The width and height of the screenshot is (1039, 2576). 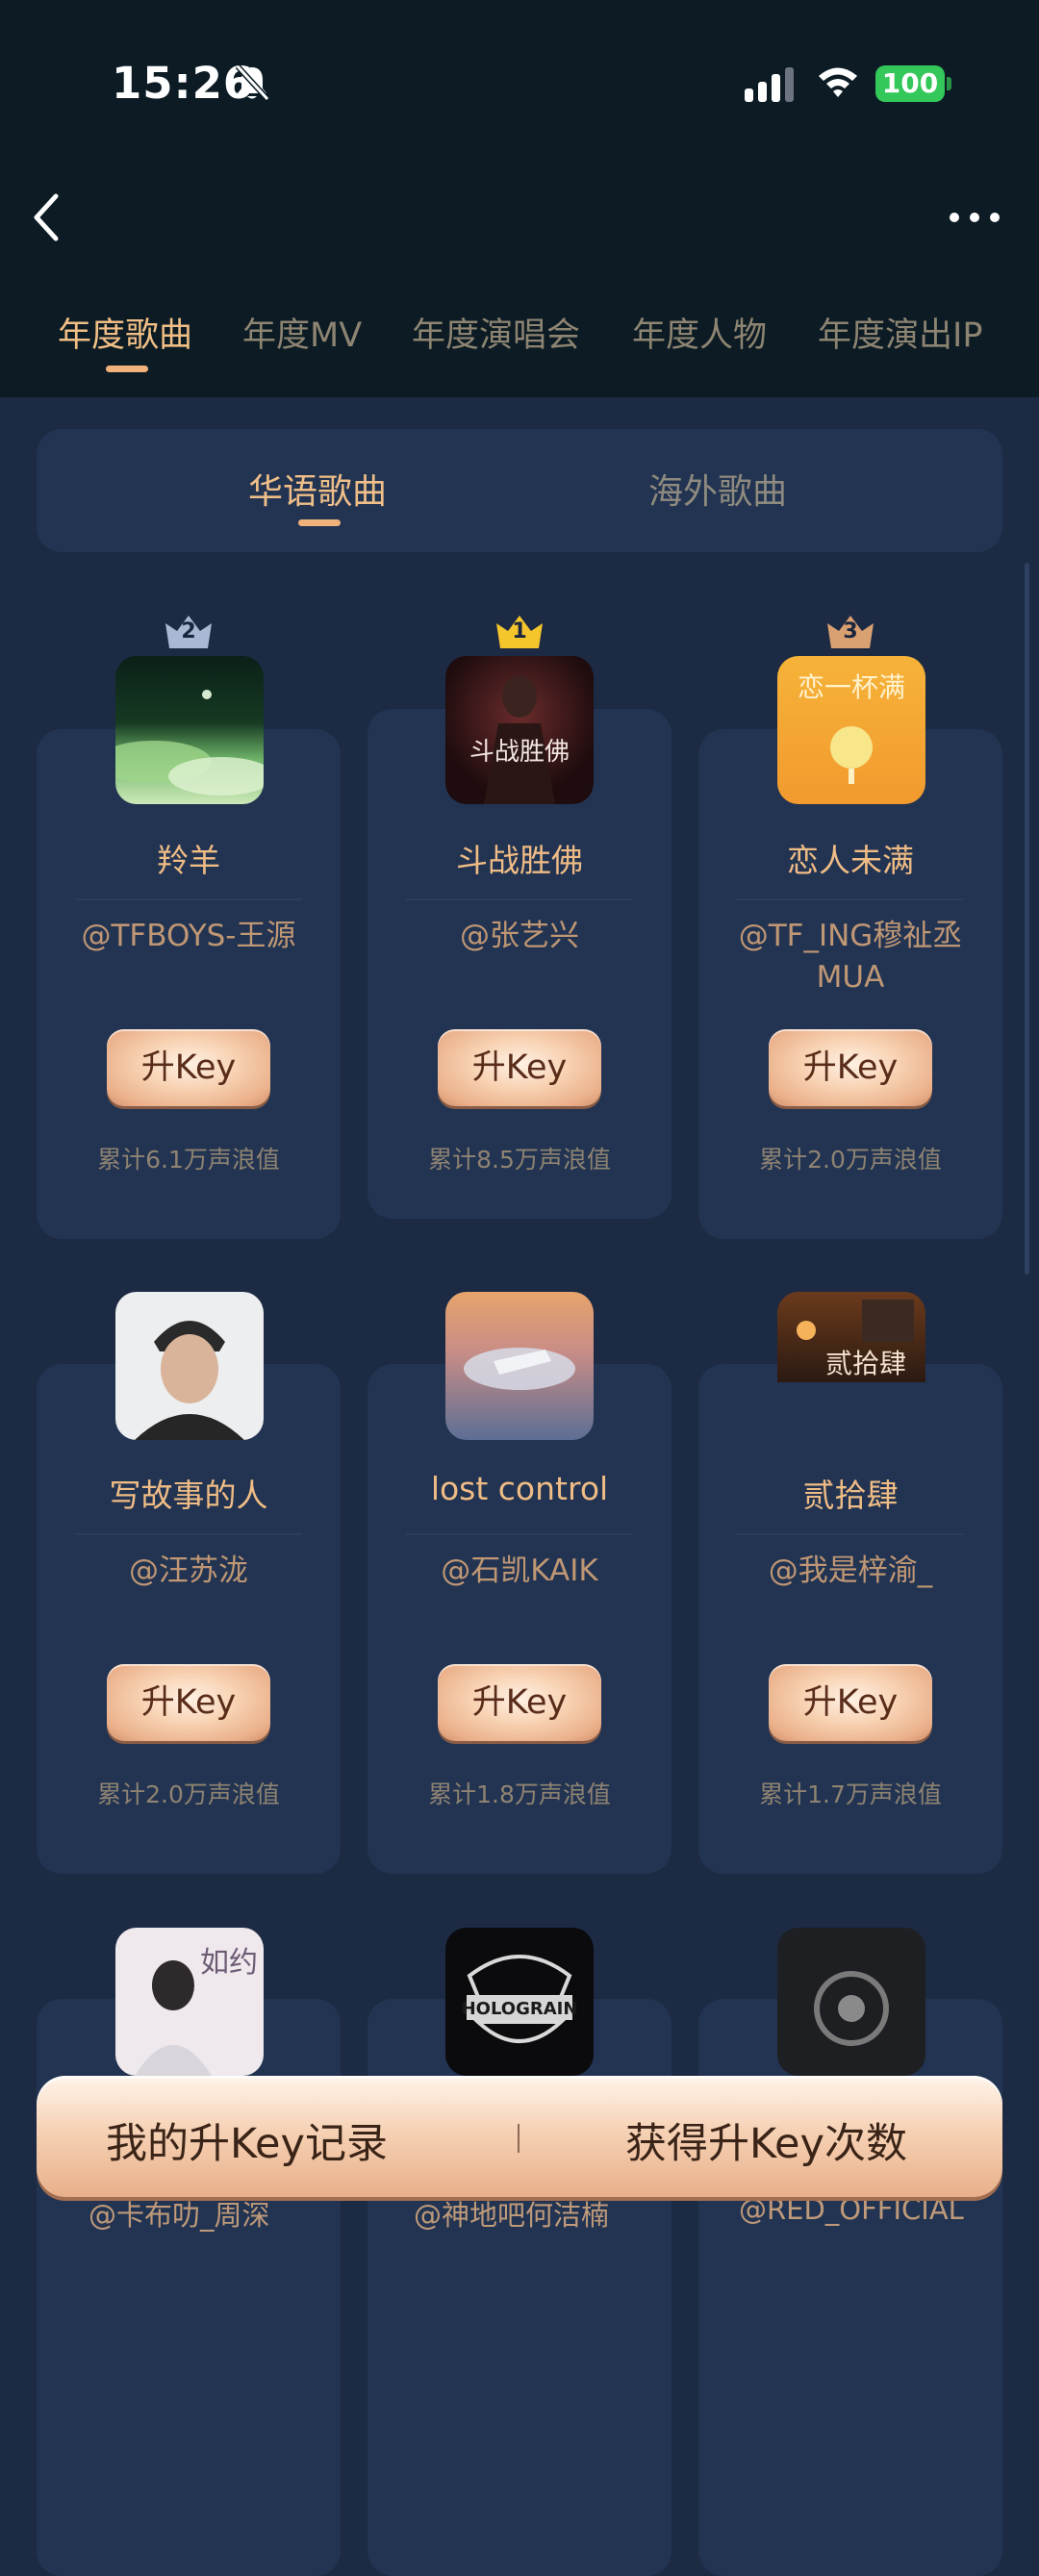 I want to click on wave-value: 累计1.8万声浪值, so click(x=519, y=1794).